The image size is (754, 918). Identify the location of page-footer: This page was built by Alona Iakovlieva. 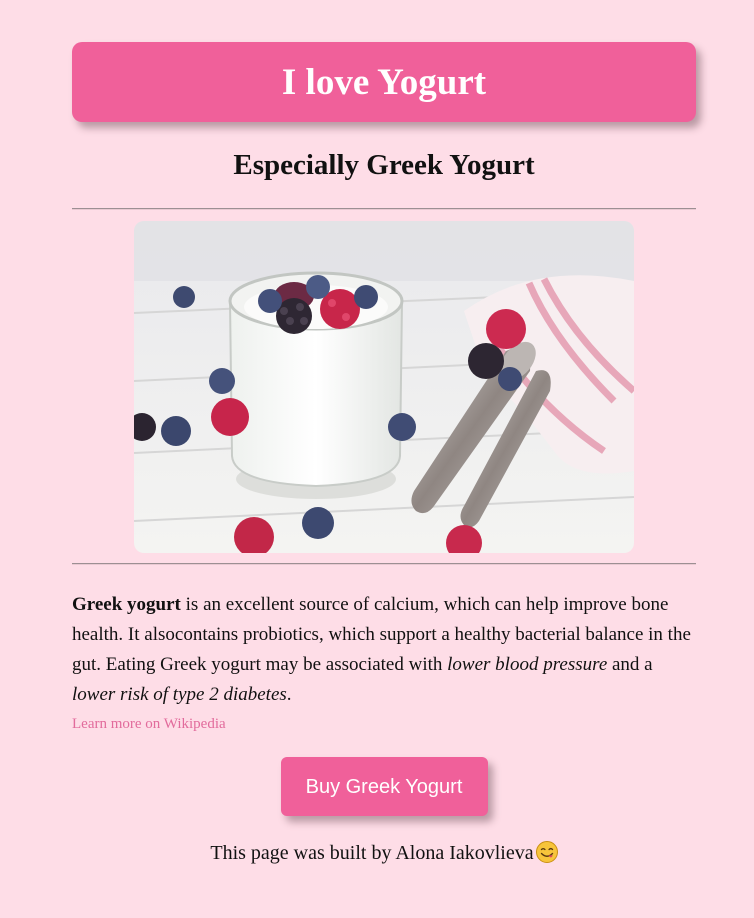
(384, 853).